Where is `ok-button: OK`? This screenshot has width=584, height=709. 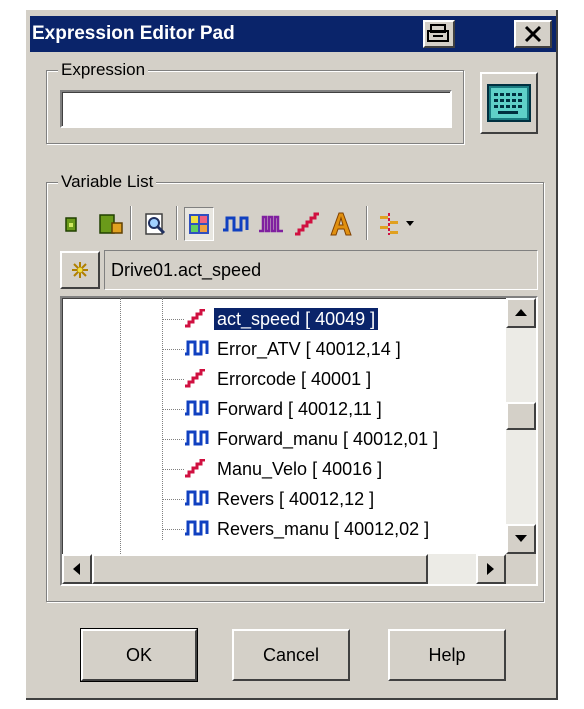 ok-button: OK is located at coordinates (139, 655).